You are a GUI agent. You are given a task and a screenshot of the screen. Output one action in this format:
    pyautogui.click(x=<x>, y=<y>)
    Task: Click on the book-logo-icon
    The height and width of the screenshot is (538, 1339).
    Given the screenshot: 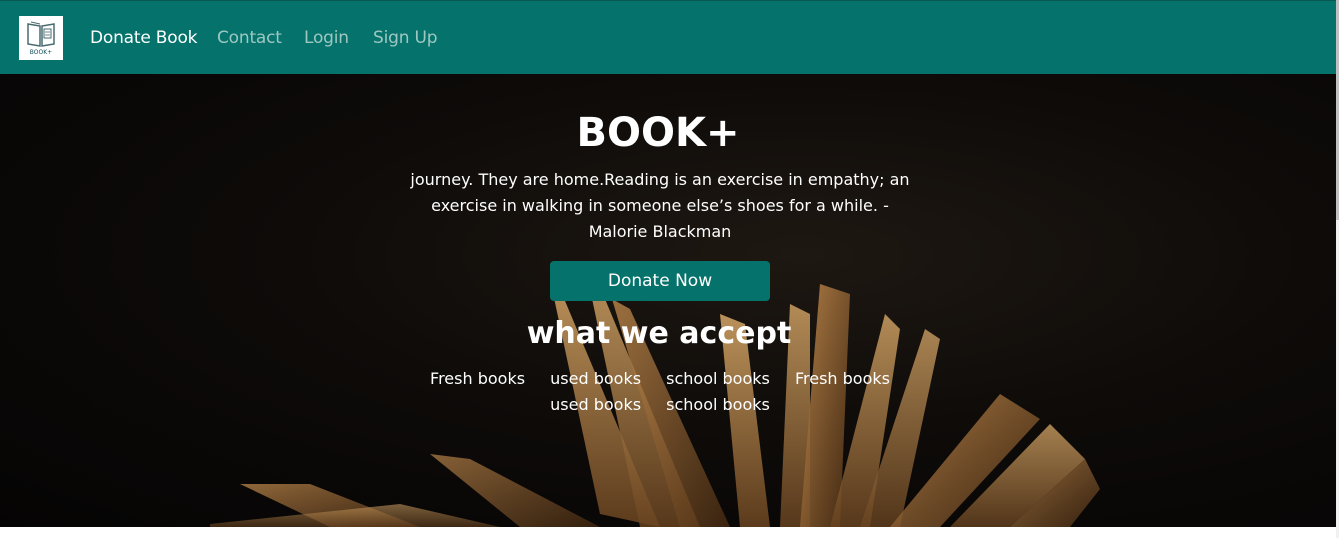 What is the action you would take?
    pyautogui.click(x=41, y=34)
    